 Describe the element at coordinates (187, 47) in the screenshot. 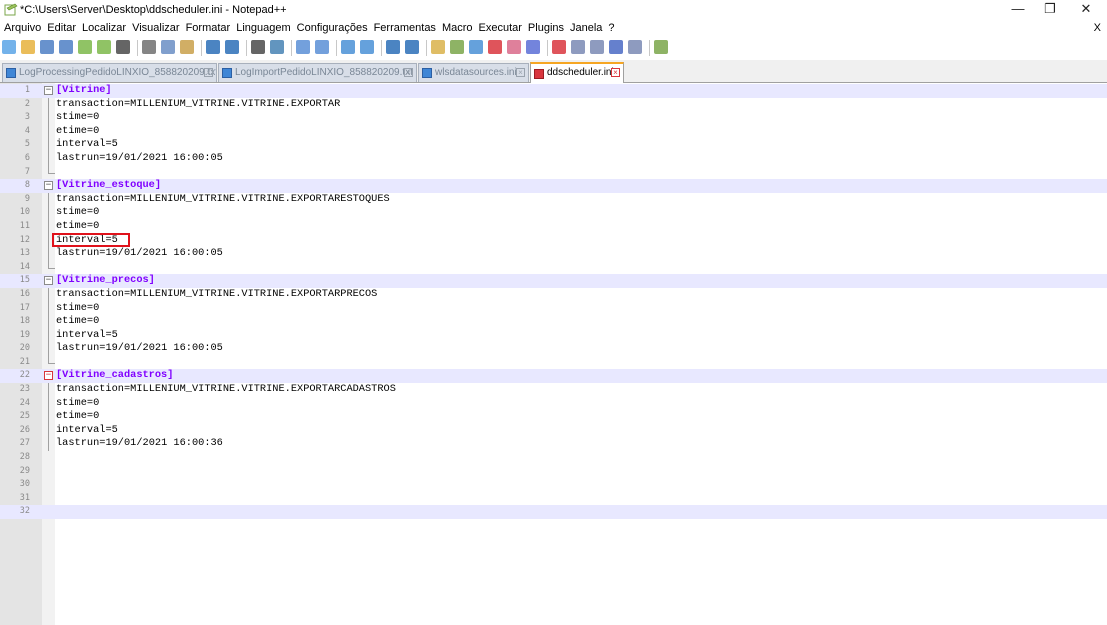

I see `paste-icon` at that location.